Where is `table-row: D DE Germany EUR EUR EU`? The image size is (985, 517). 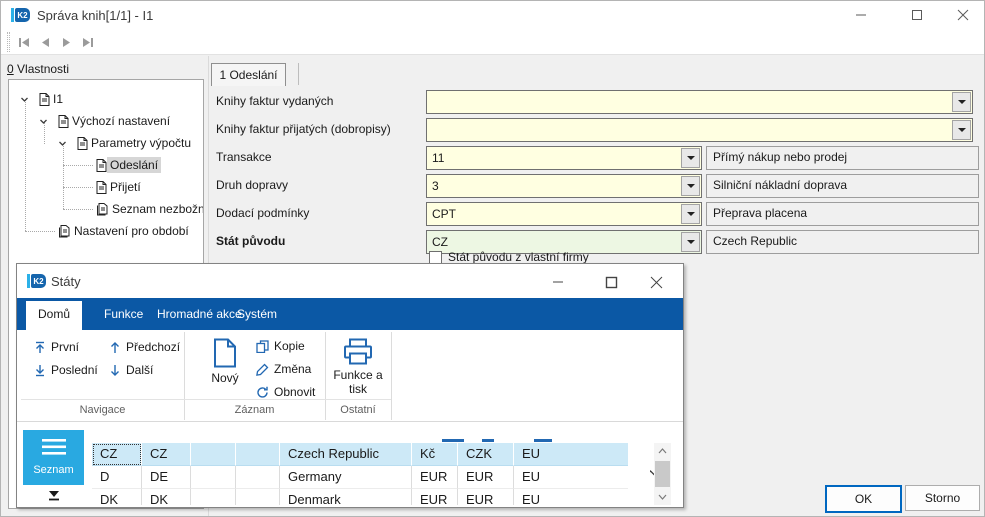 table-row: D DE Germany EUR EUR EU is located at coordinates (360, 477).